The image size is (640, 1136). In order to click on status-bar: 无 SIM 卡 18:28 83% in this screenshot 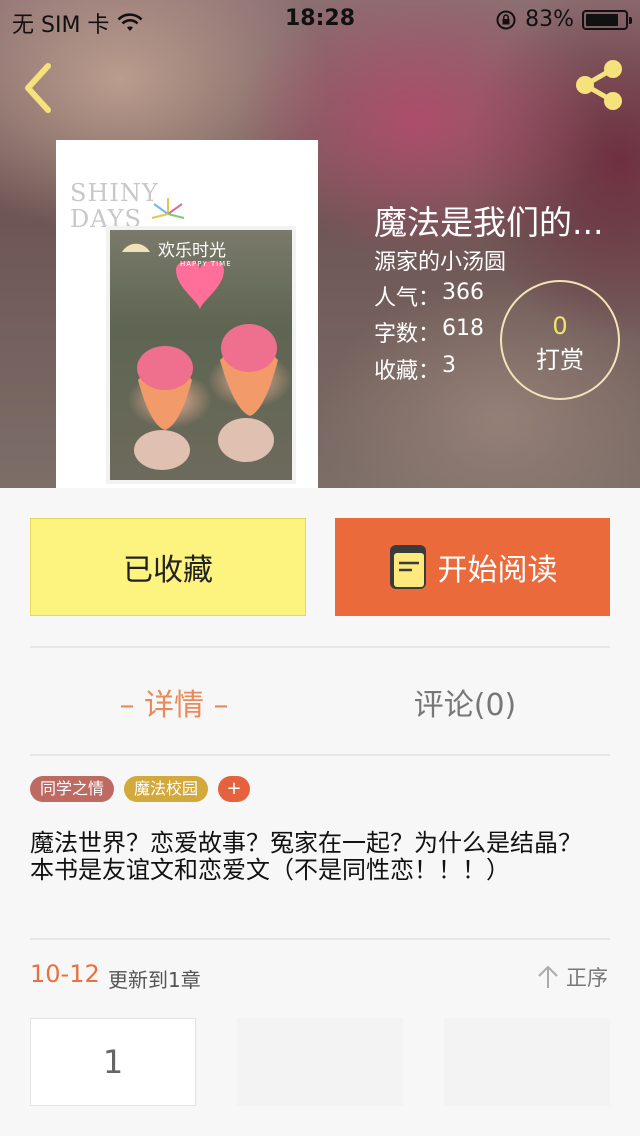, I will do `click(320, 20)`.